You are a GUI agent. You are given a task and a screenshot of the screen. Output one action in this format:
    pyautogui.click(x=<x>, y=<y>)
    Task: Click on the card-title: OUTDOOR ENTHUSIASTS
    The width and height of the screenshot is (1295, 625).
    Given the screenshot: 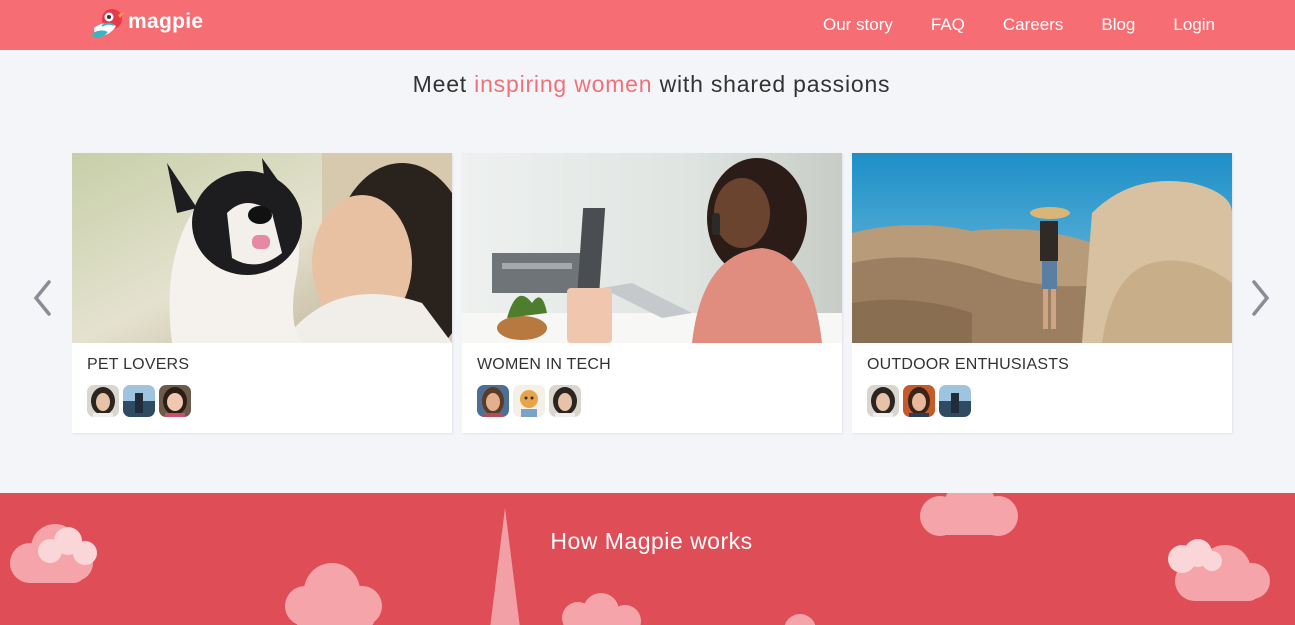 What is the action you would take?
    pyautogui.click(x=968, y=364)
    